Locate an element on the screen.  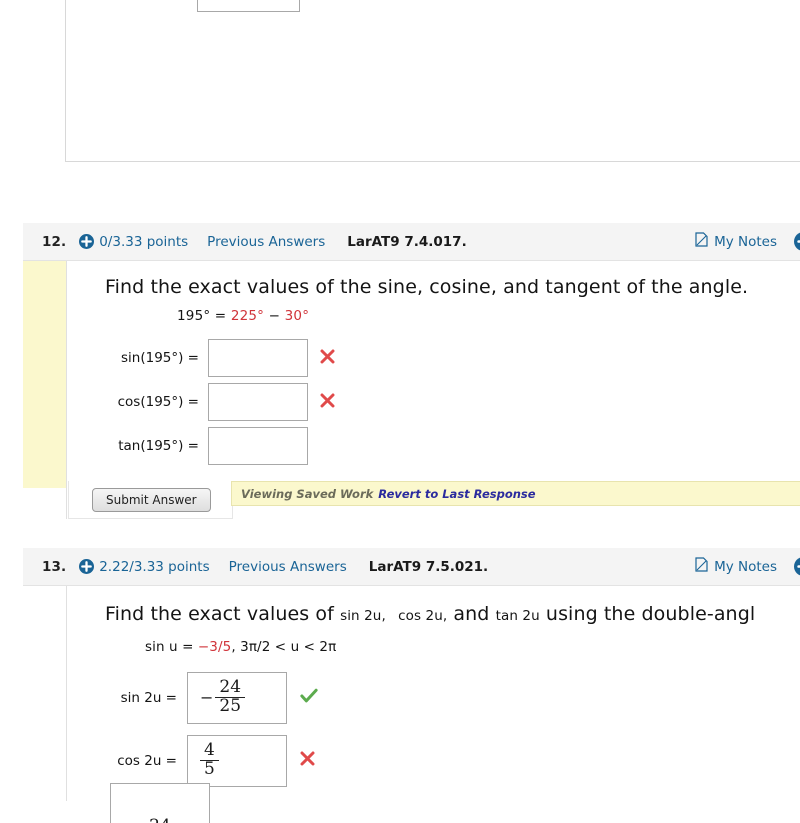
question-13-input-sin2u: − 24 25 is located at coordinates (237, 697).